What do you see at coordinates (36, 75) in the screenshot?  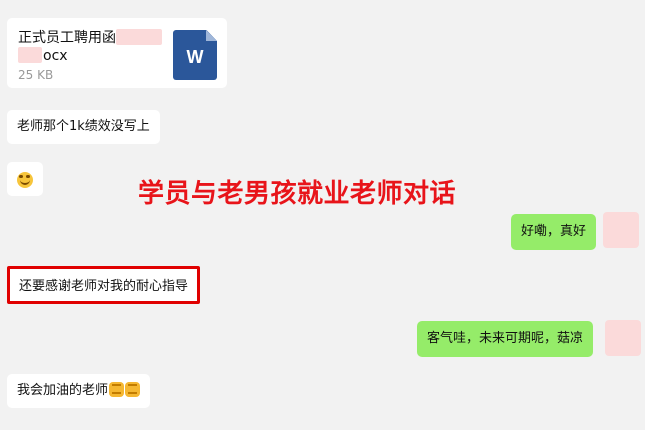 I see `file-size: 25 KB` at bounding box center [36, 75].